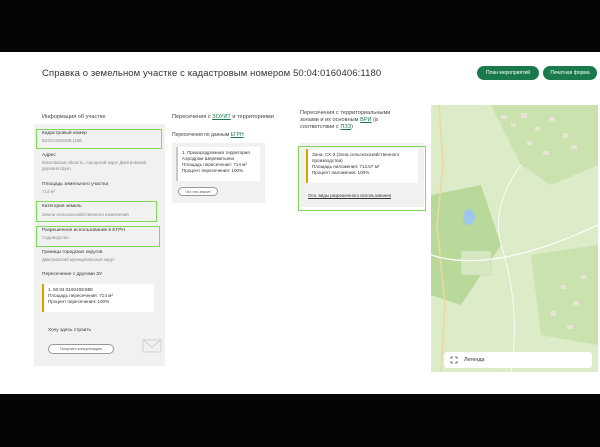  Describe the element at coordinates (96, 211) in the screenshot. I see `highlight-category` at that location.